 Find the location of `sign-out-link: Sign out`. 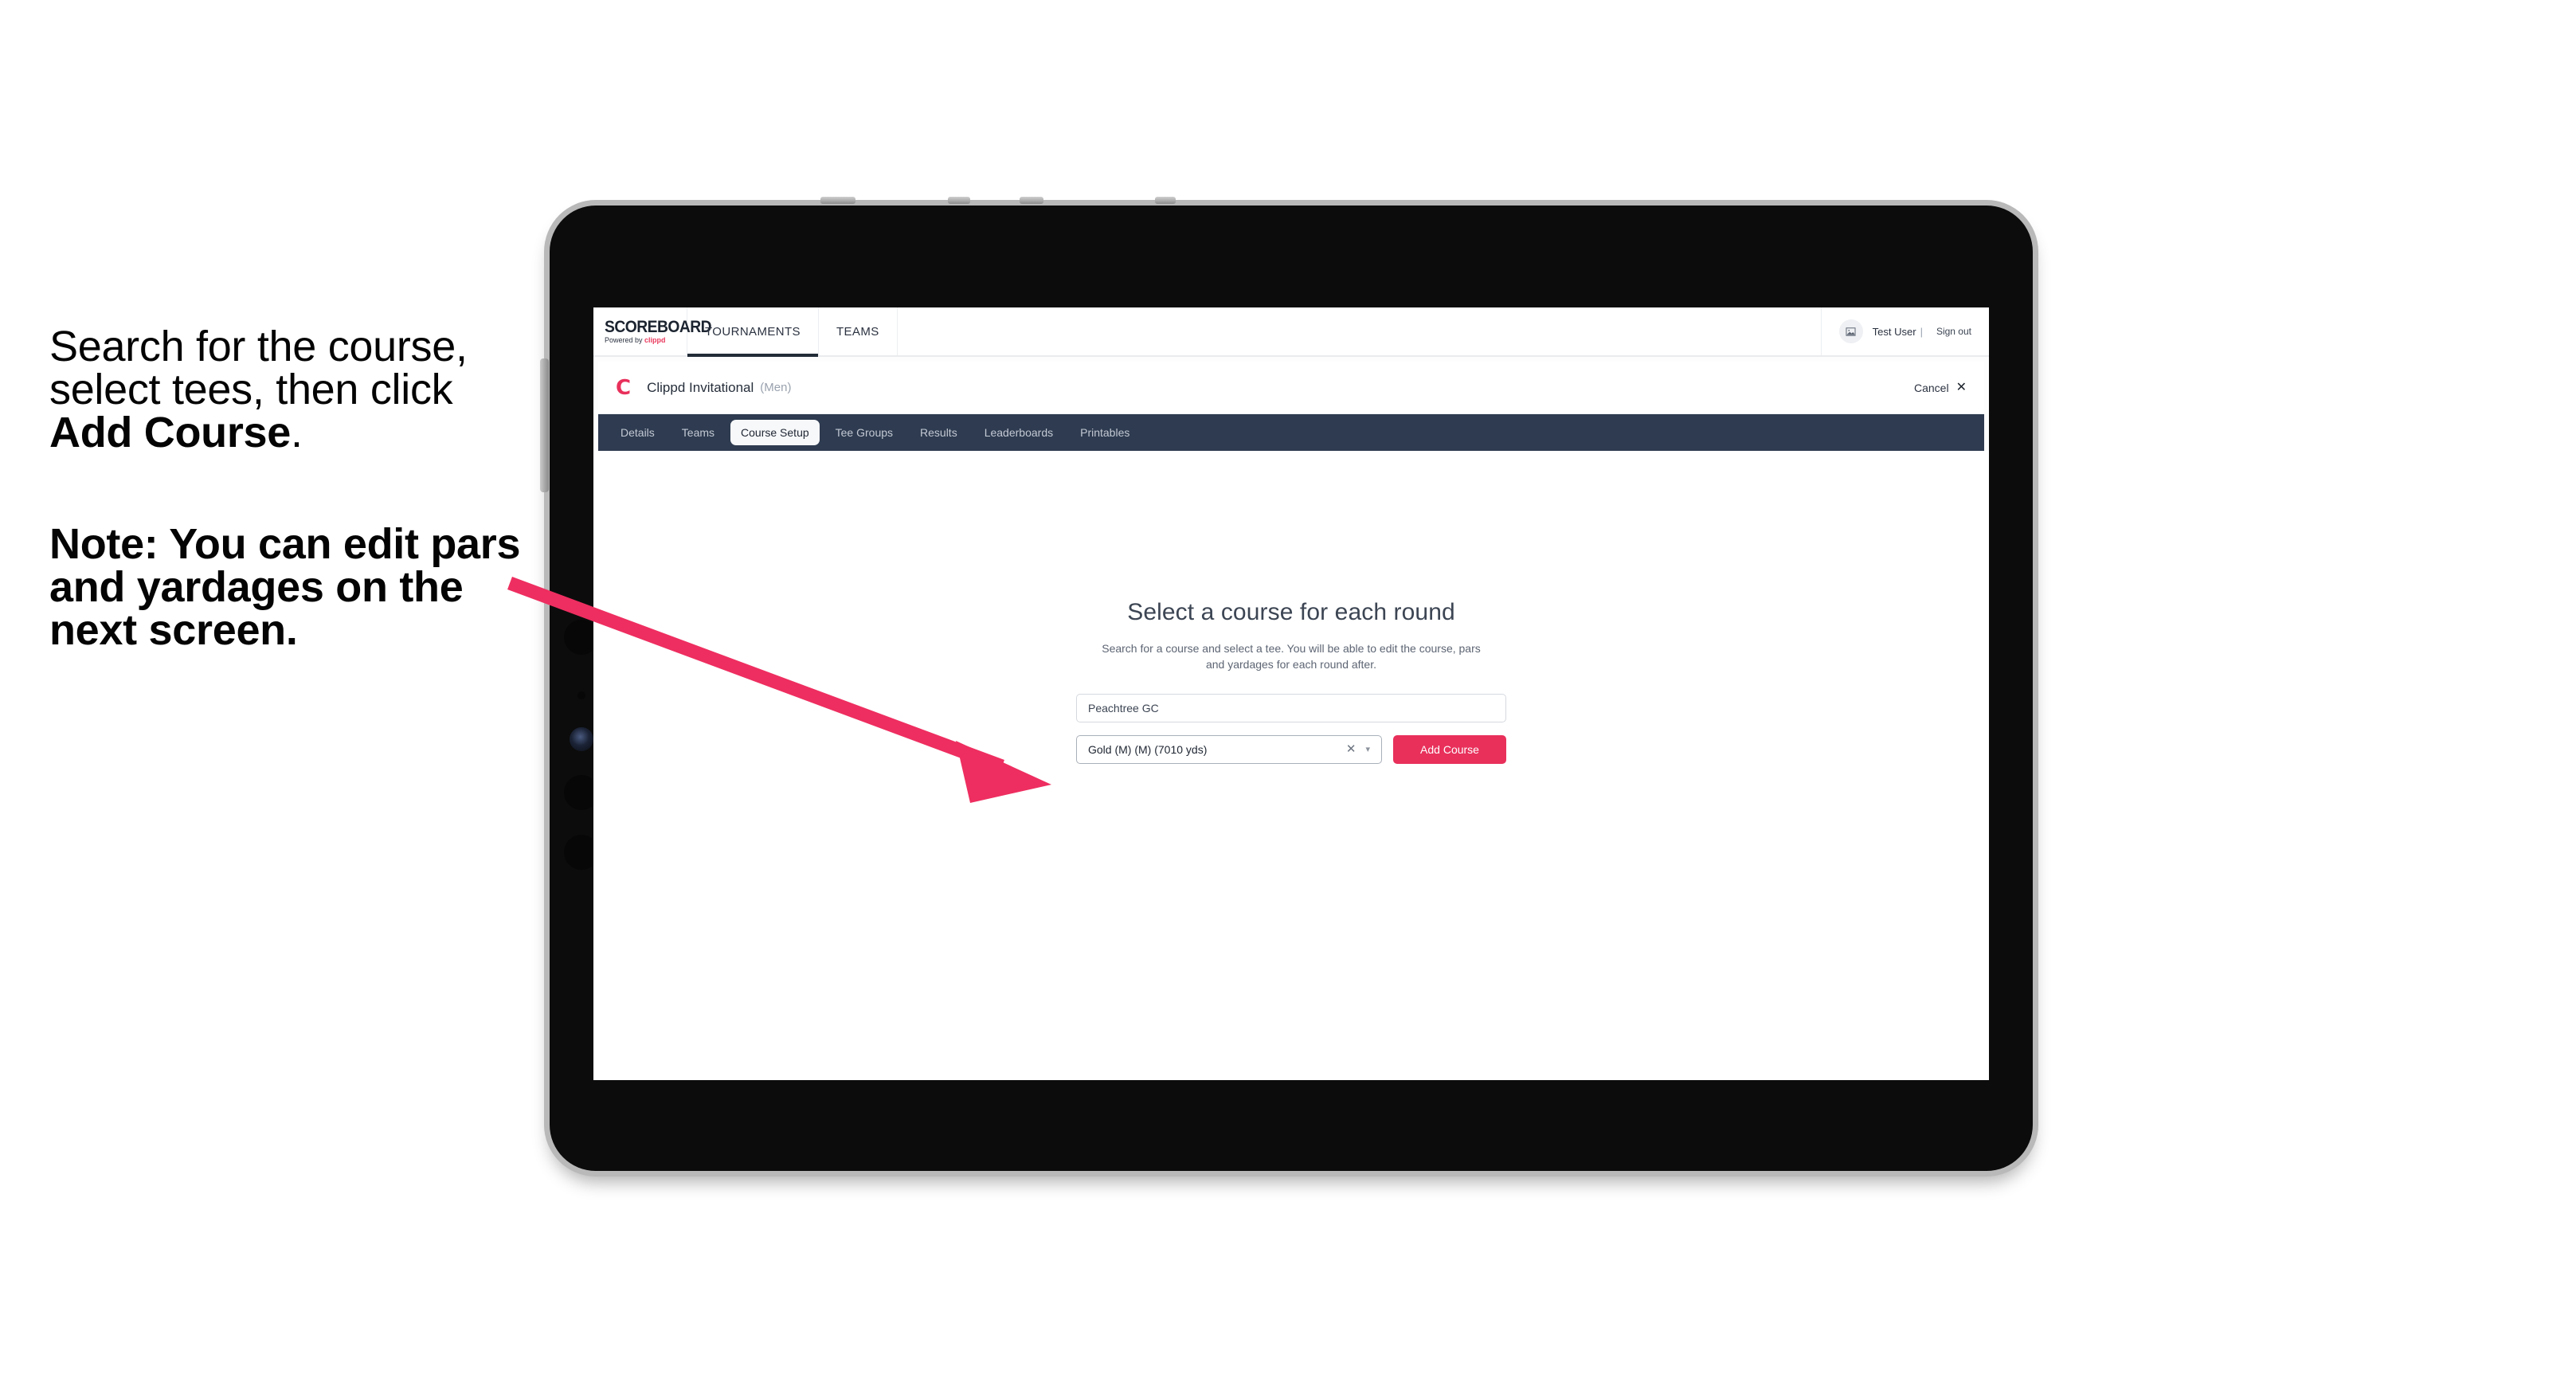

sign-out-link: Sign out is located at coordinates (1953, 331).